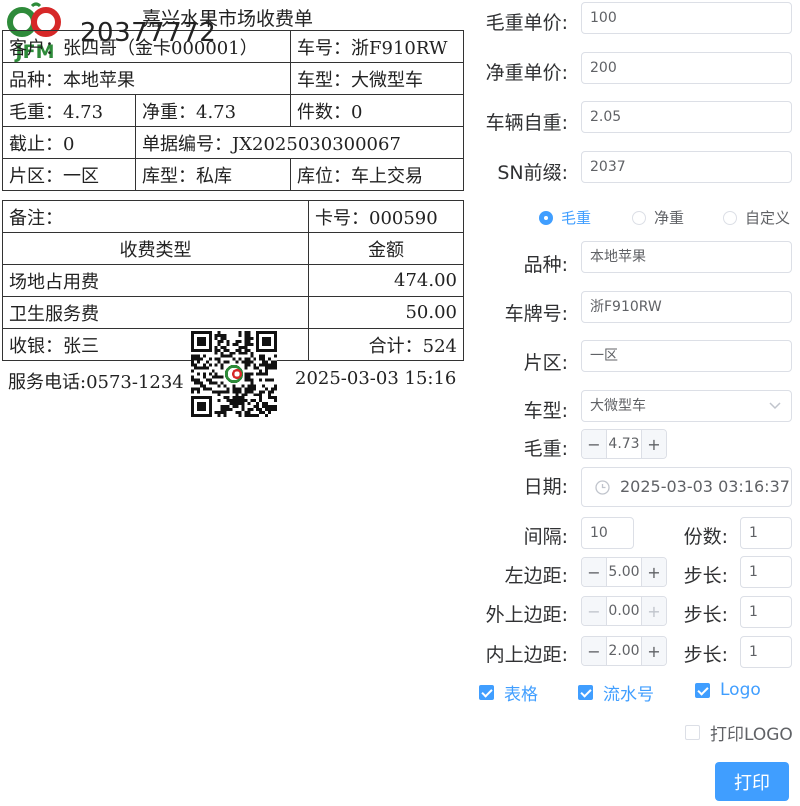 Image resolution: width=800 pixels, height=806 pixels. What do you see at coordinates (602, 487) in the screenshot?
I see `clock-icon` at bounding box center [602, 487].